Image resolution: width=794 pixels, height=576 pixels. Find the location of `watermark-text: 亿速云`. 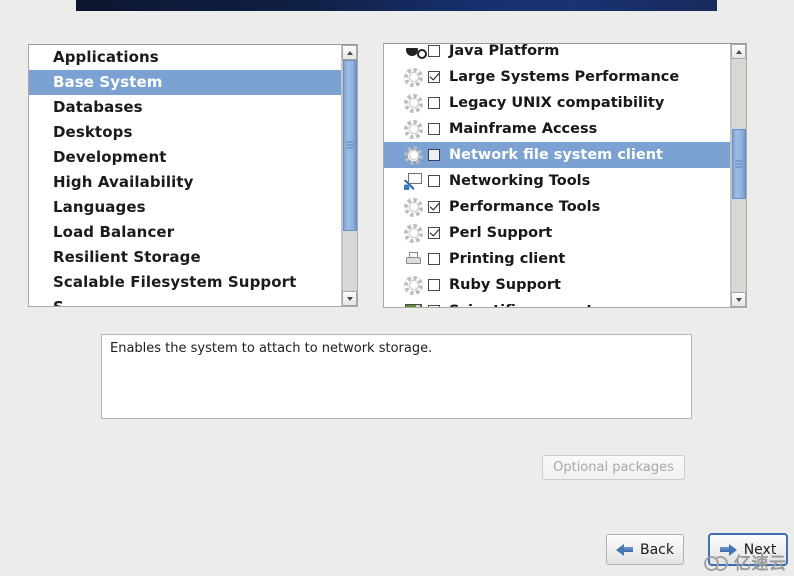

watermark-text: 亿速云 is located at coordinates (760, 564).